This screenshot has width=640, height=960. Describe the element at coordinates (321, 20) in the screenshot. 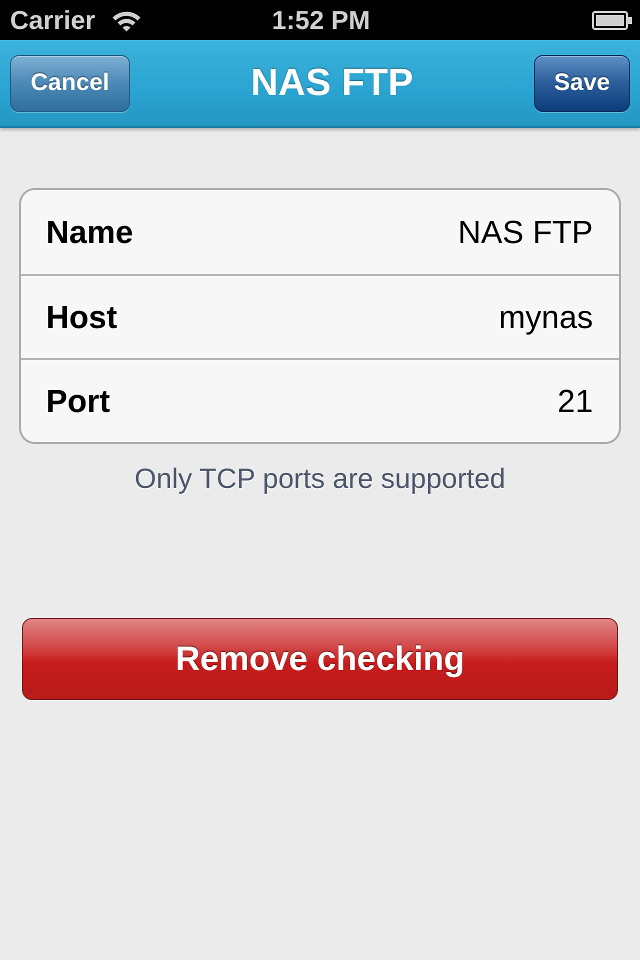

I see `clock-time: 1:52 PM` at that location.